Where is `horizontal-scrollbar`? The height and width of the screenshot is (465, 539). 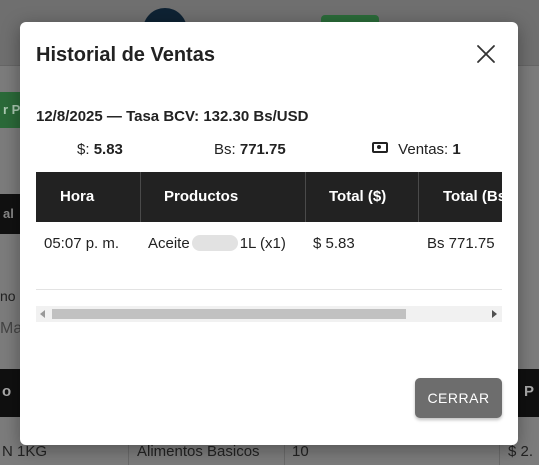 horizontal-scrollbar is located at coordinates (269, 314).